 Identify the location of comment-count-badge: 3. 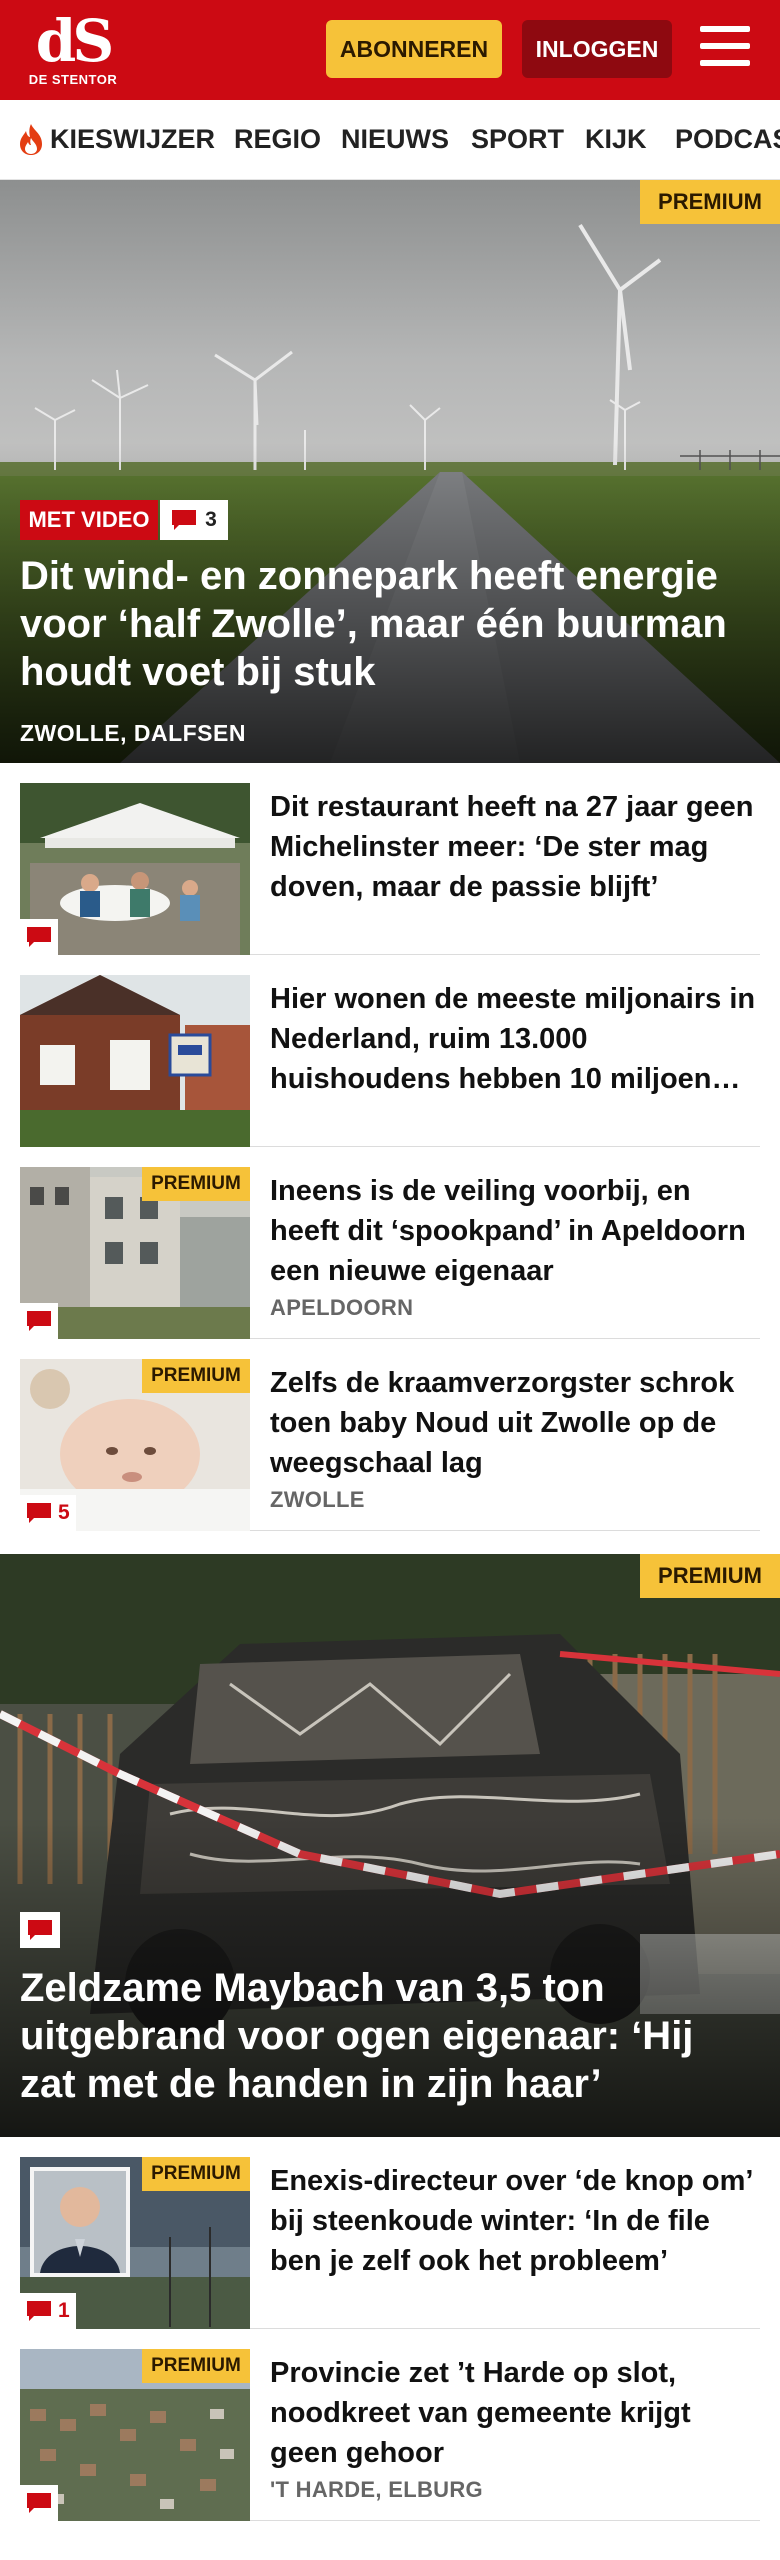
(194, 520).